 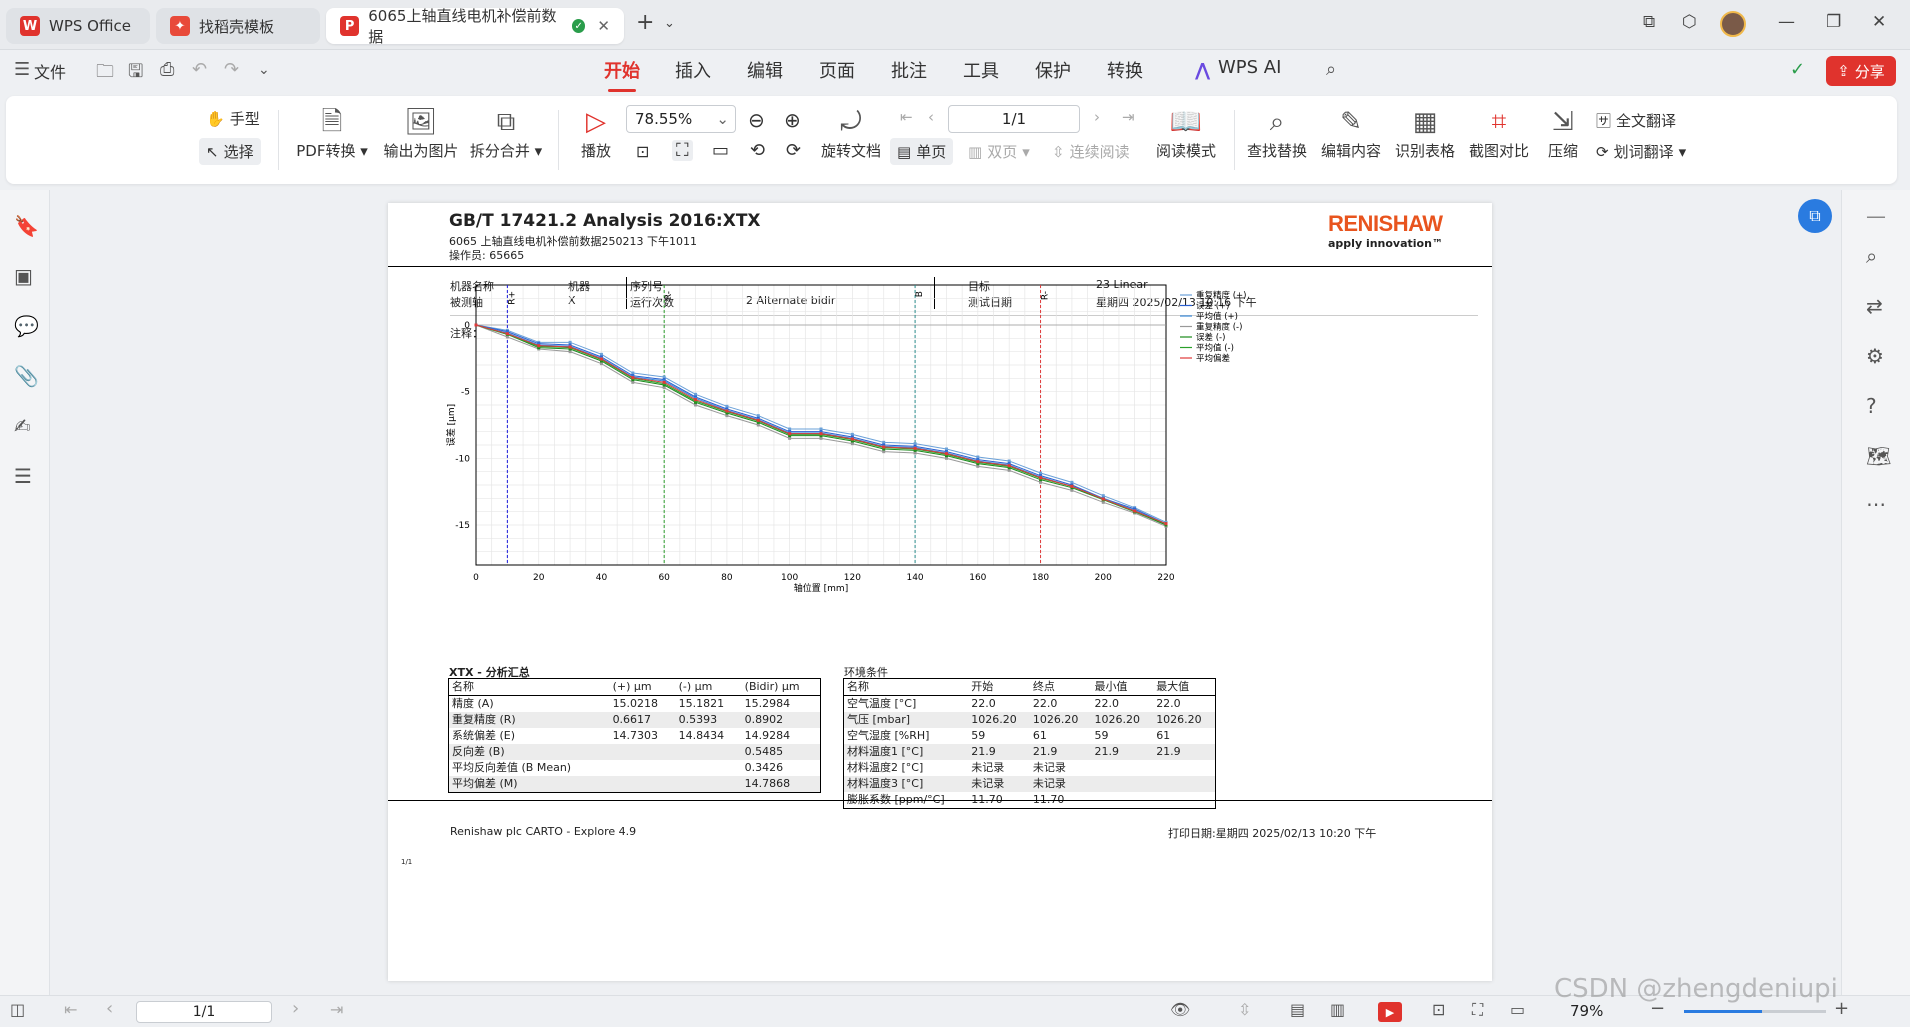 What do you see at coordinates (23, 476) in the screenshot?
I see `layers-icon: ☰` at bounding box center [23, 476].